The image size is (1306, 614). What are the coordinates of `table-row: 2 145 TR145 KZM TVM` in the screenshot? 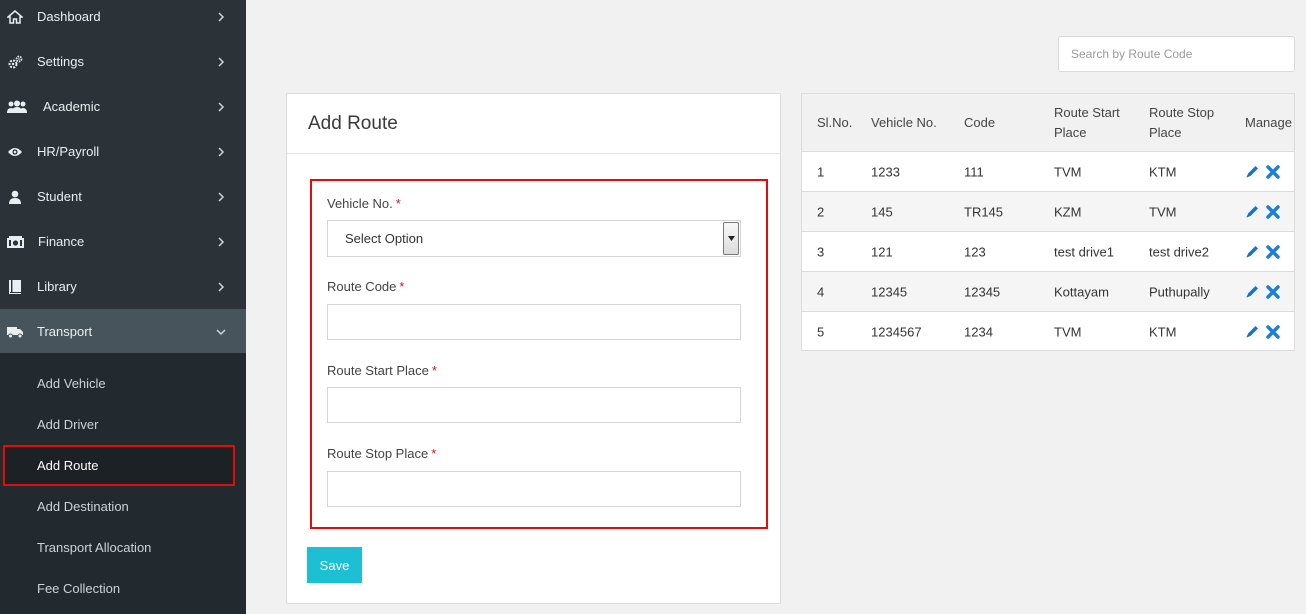 It's located at (1048, 212).